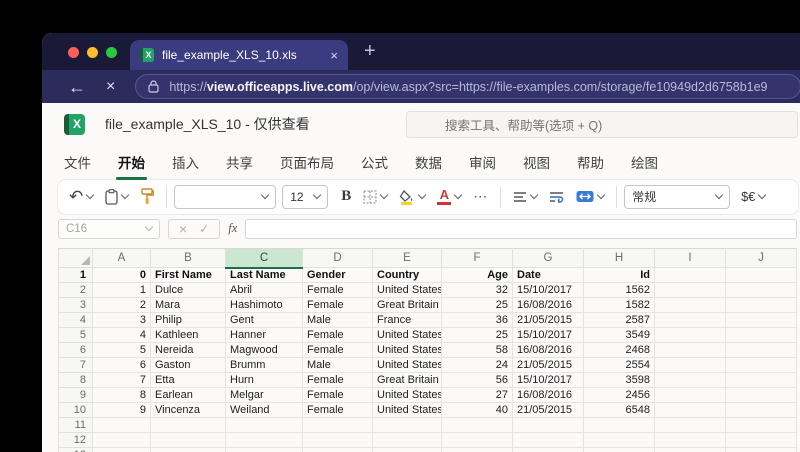 The width and height of the screenshot is (800, 452). I want to click on cell-B1: First Name, so click(188, 275).